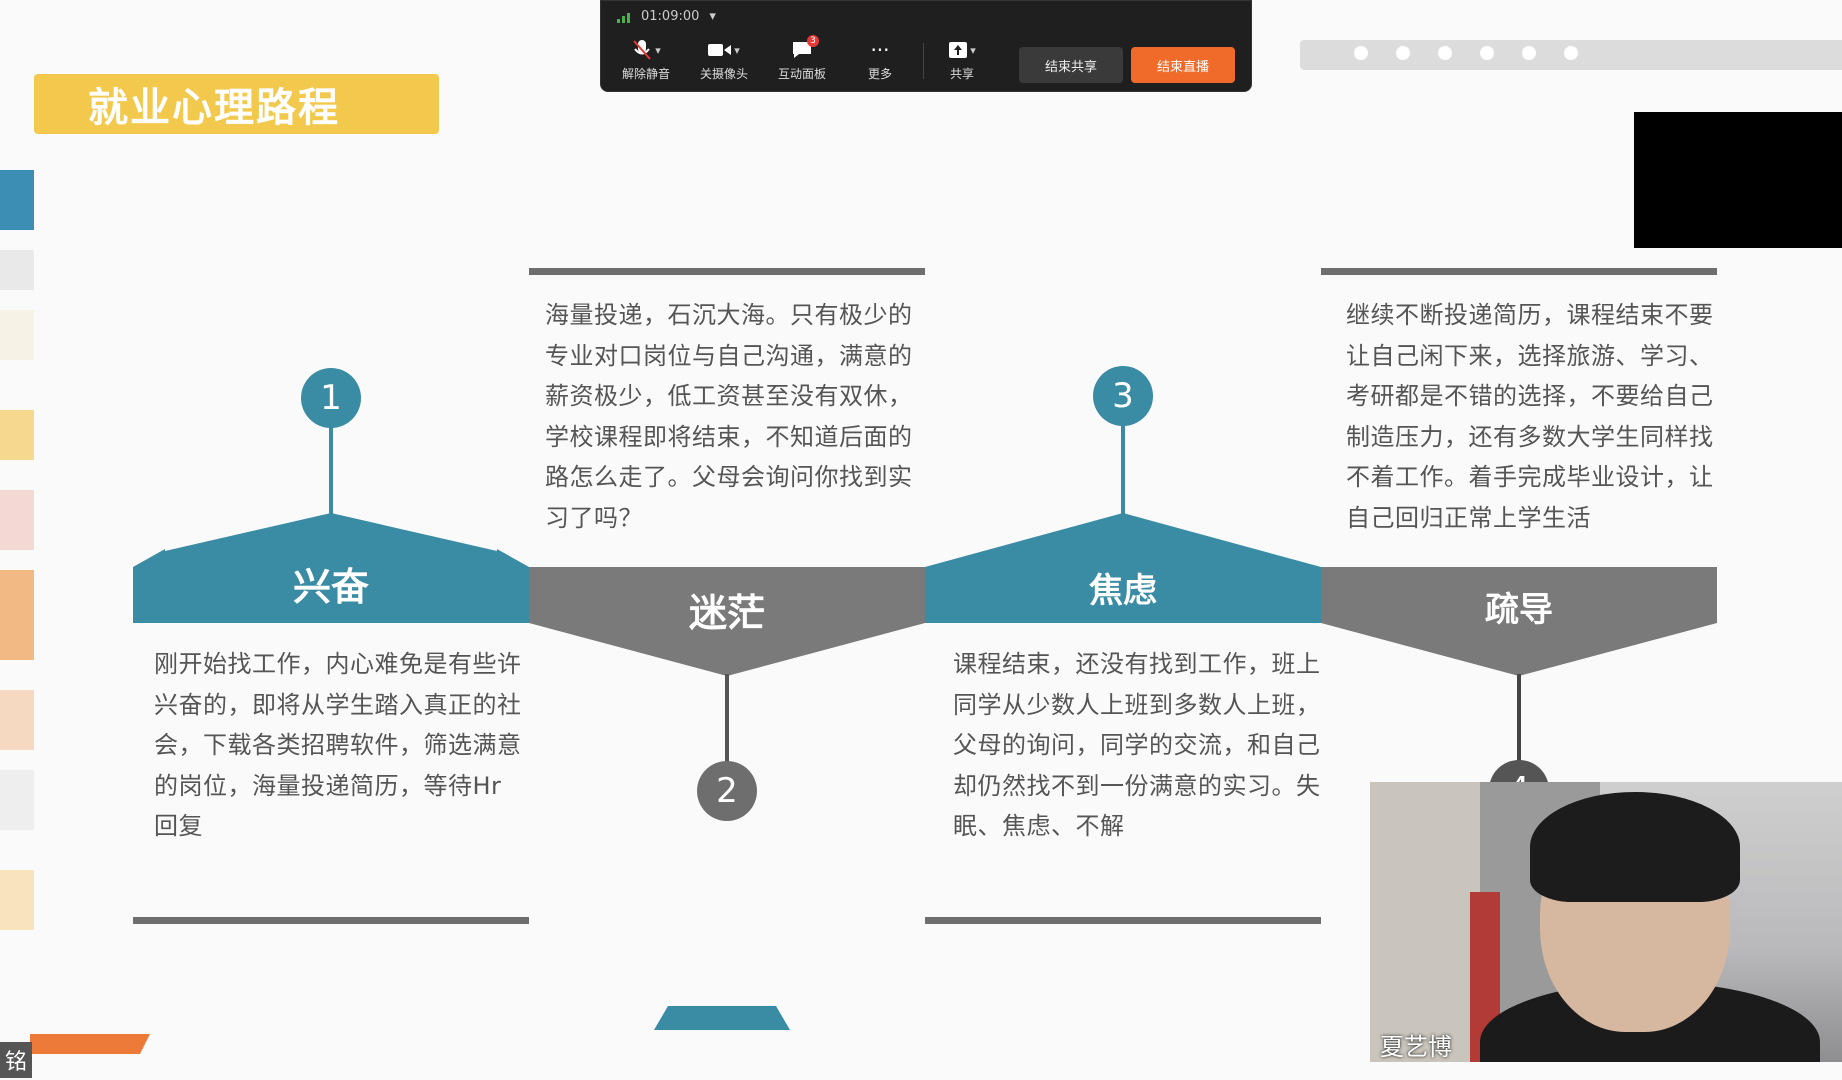 The width and height of the screenshot is (1842, 1080). I want to click on end-share-button: 结束共享, so click(1071, 65).